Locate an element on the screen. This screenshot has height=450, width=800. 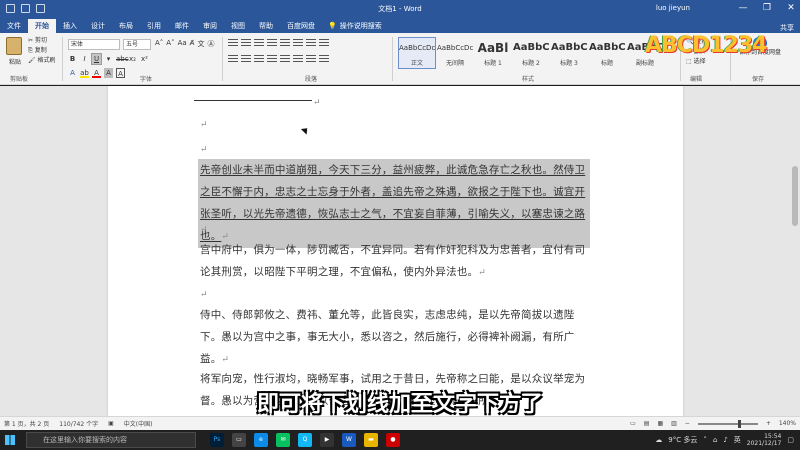
ime-indicator: 英 is located at coordinates (737, 440).